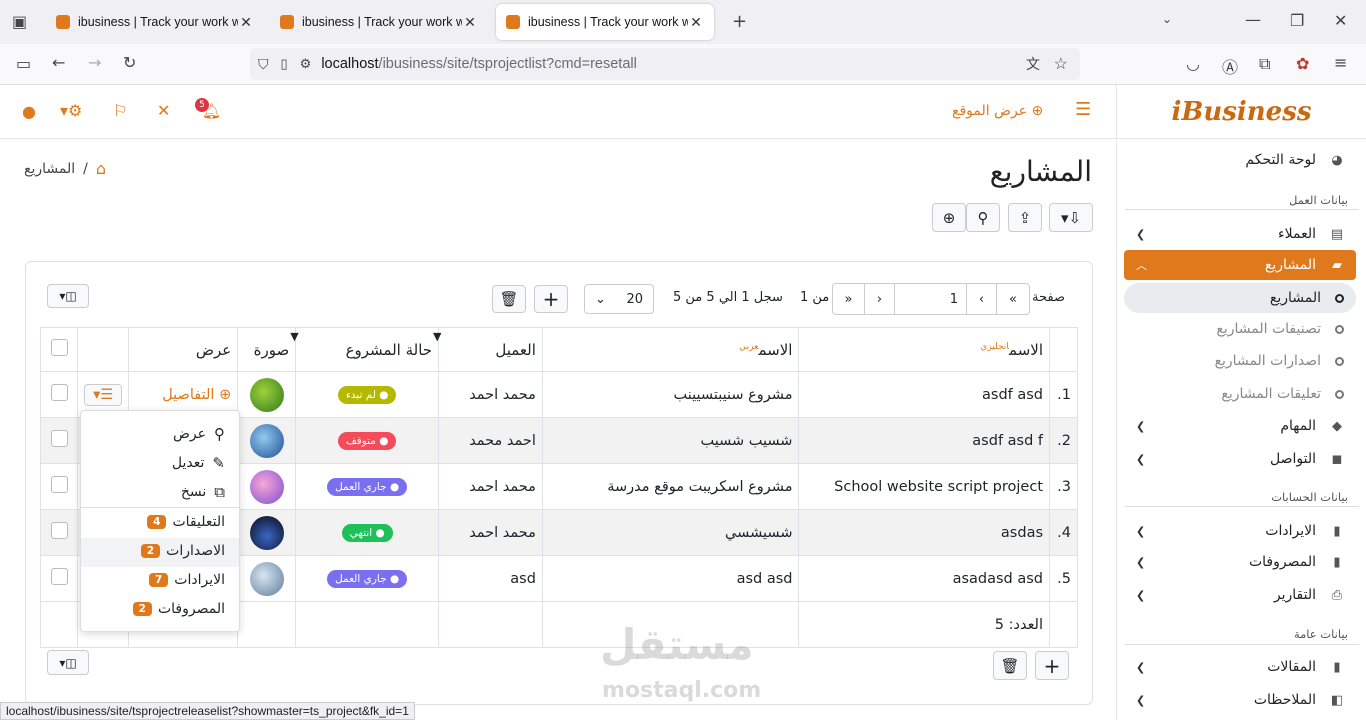  Describe the element at coordinates (670, 349) in the screenshot. I see `col-name-ar: الاسمعربي` at that location.